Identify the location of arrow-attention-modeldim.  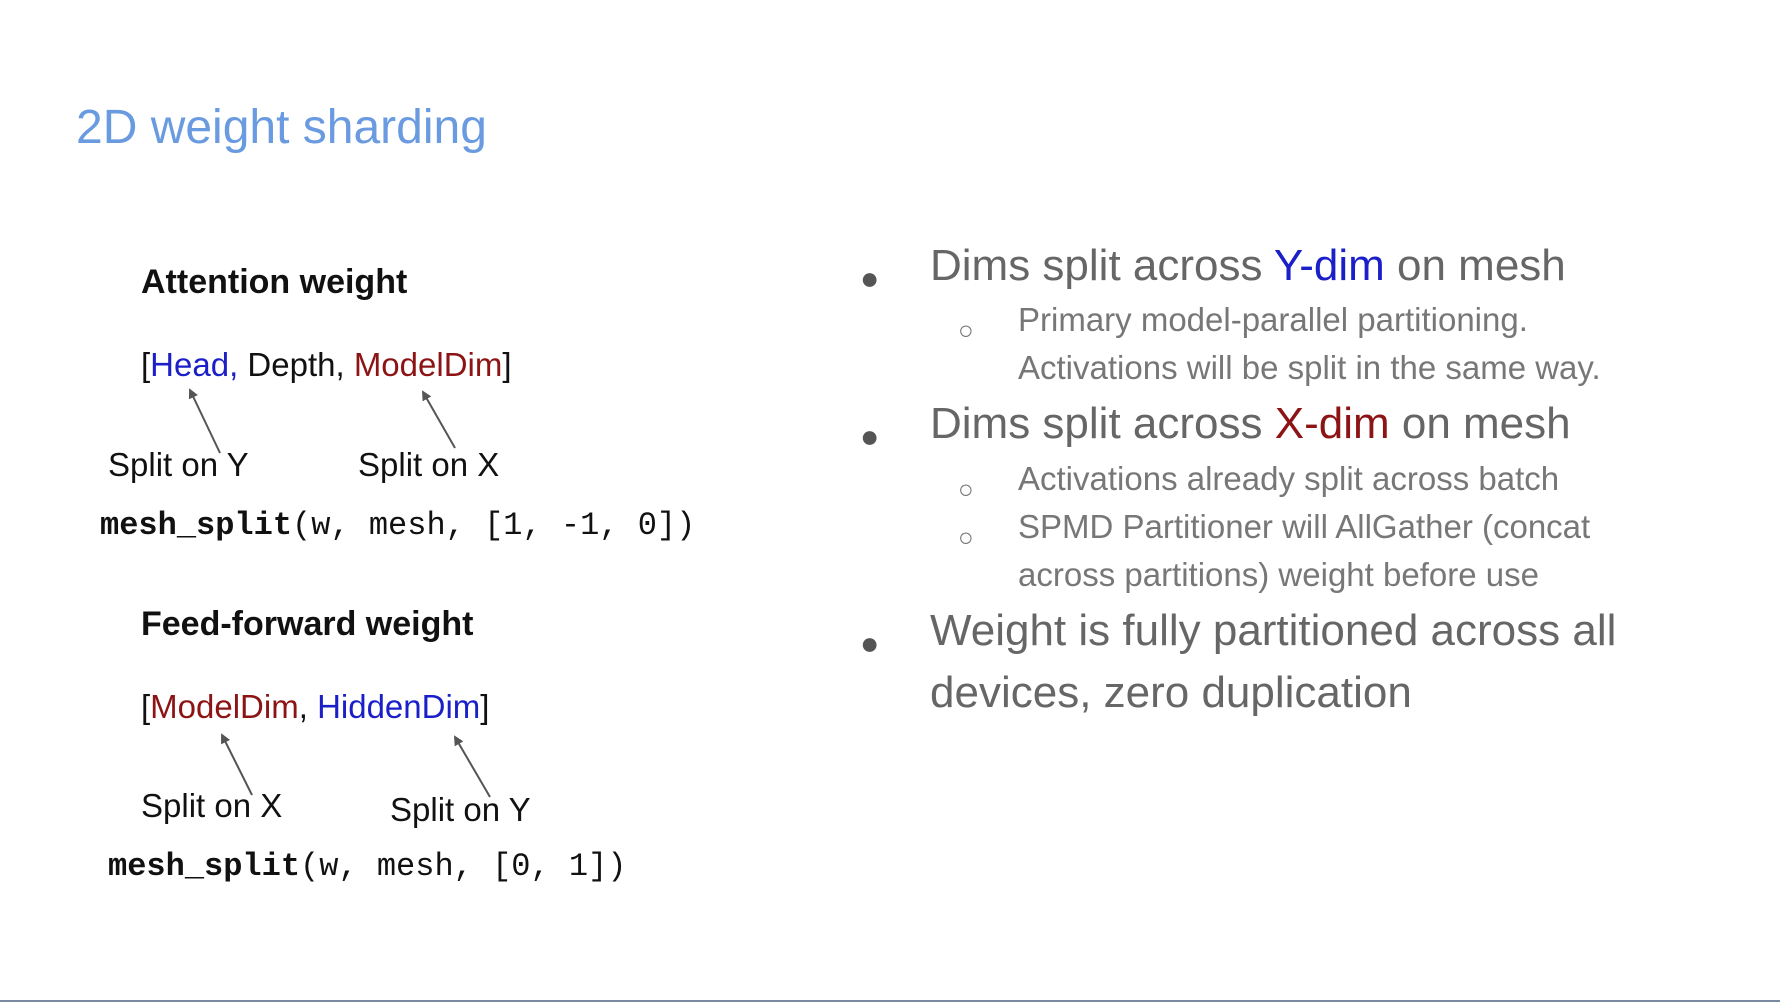
(439, 419).